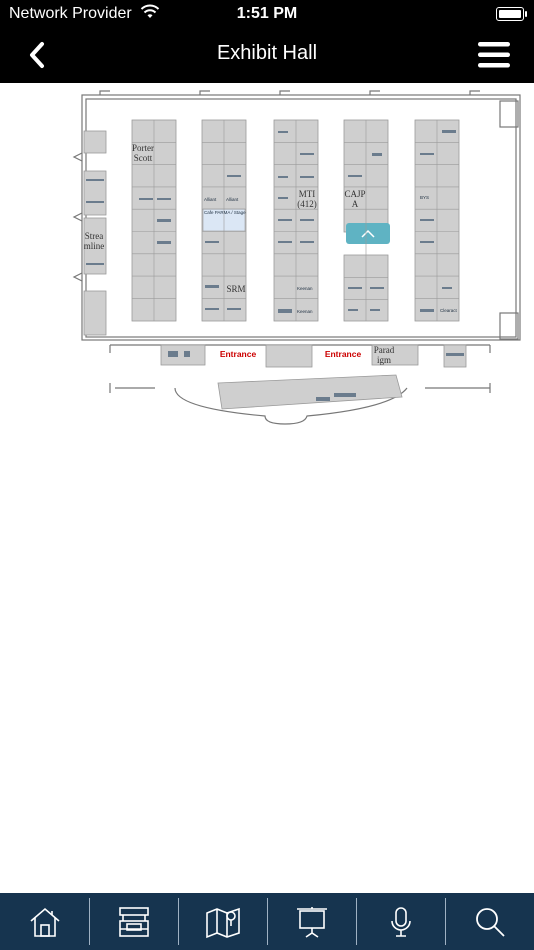 Image resolution: width=534 pixels, height=950 pixels. Describe the element at coordinates (384, 350) in the screenshot. I see `booth-label-paradigm: Parad` at that location.